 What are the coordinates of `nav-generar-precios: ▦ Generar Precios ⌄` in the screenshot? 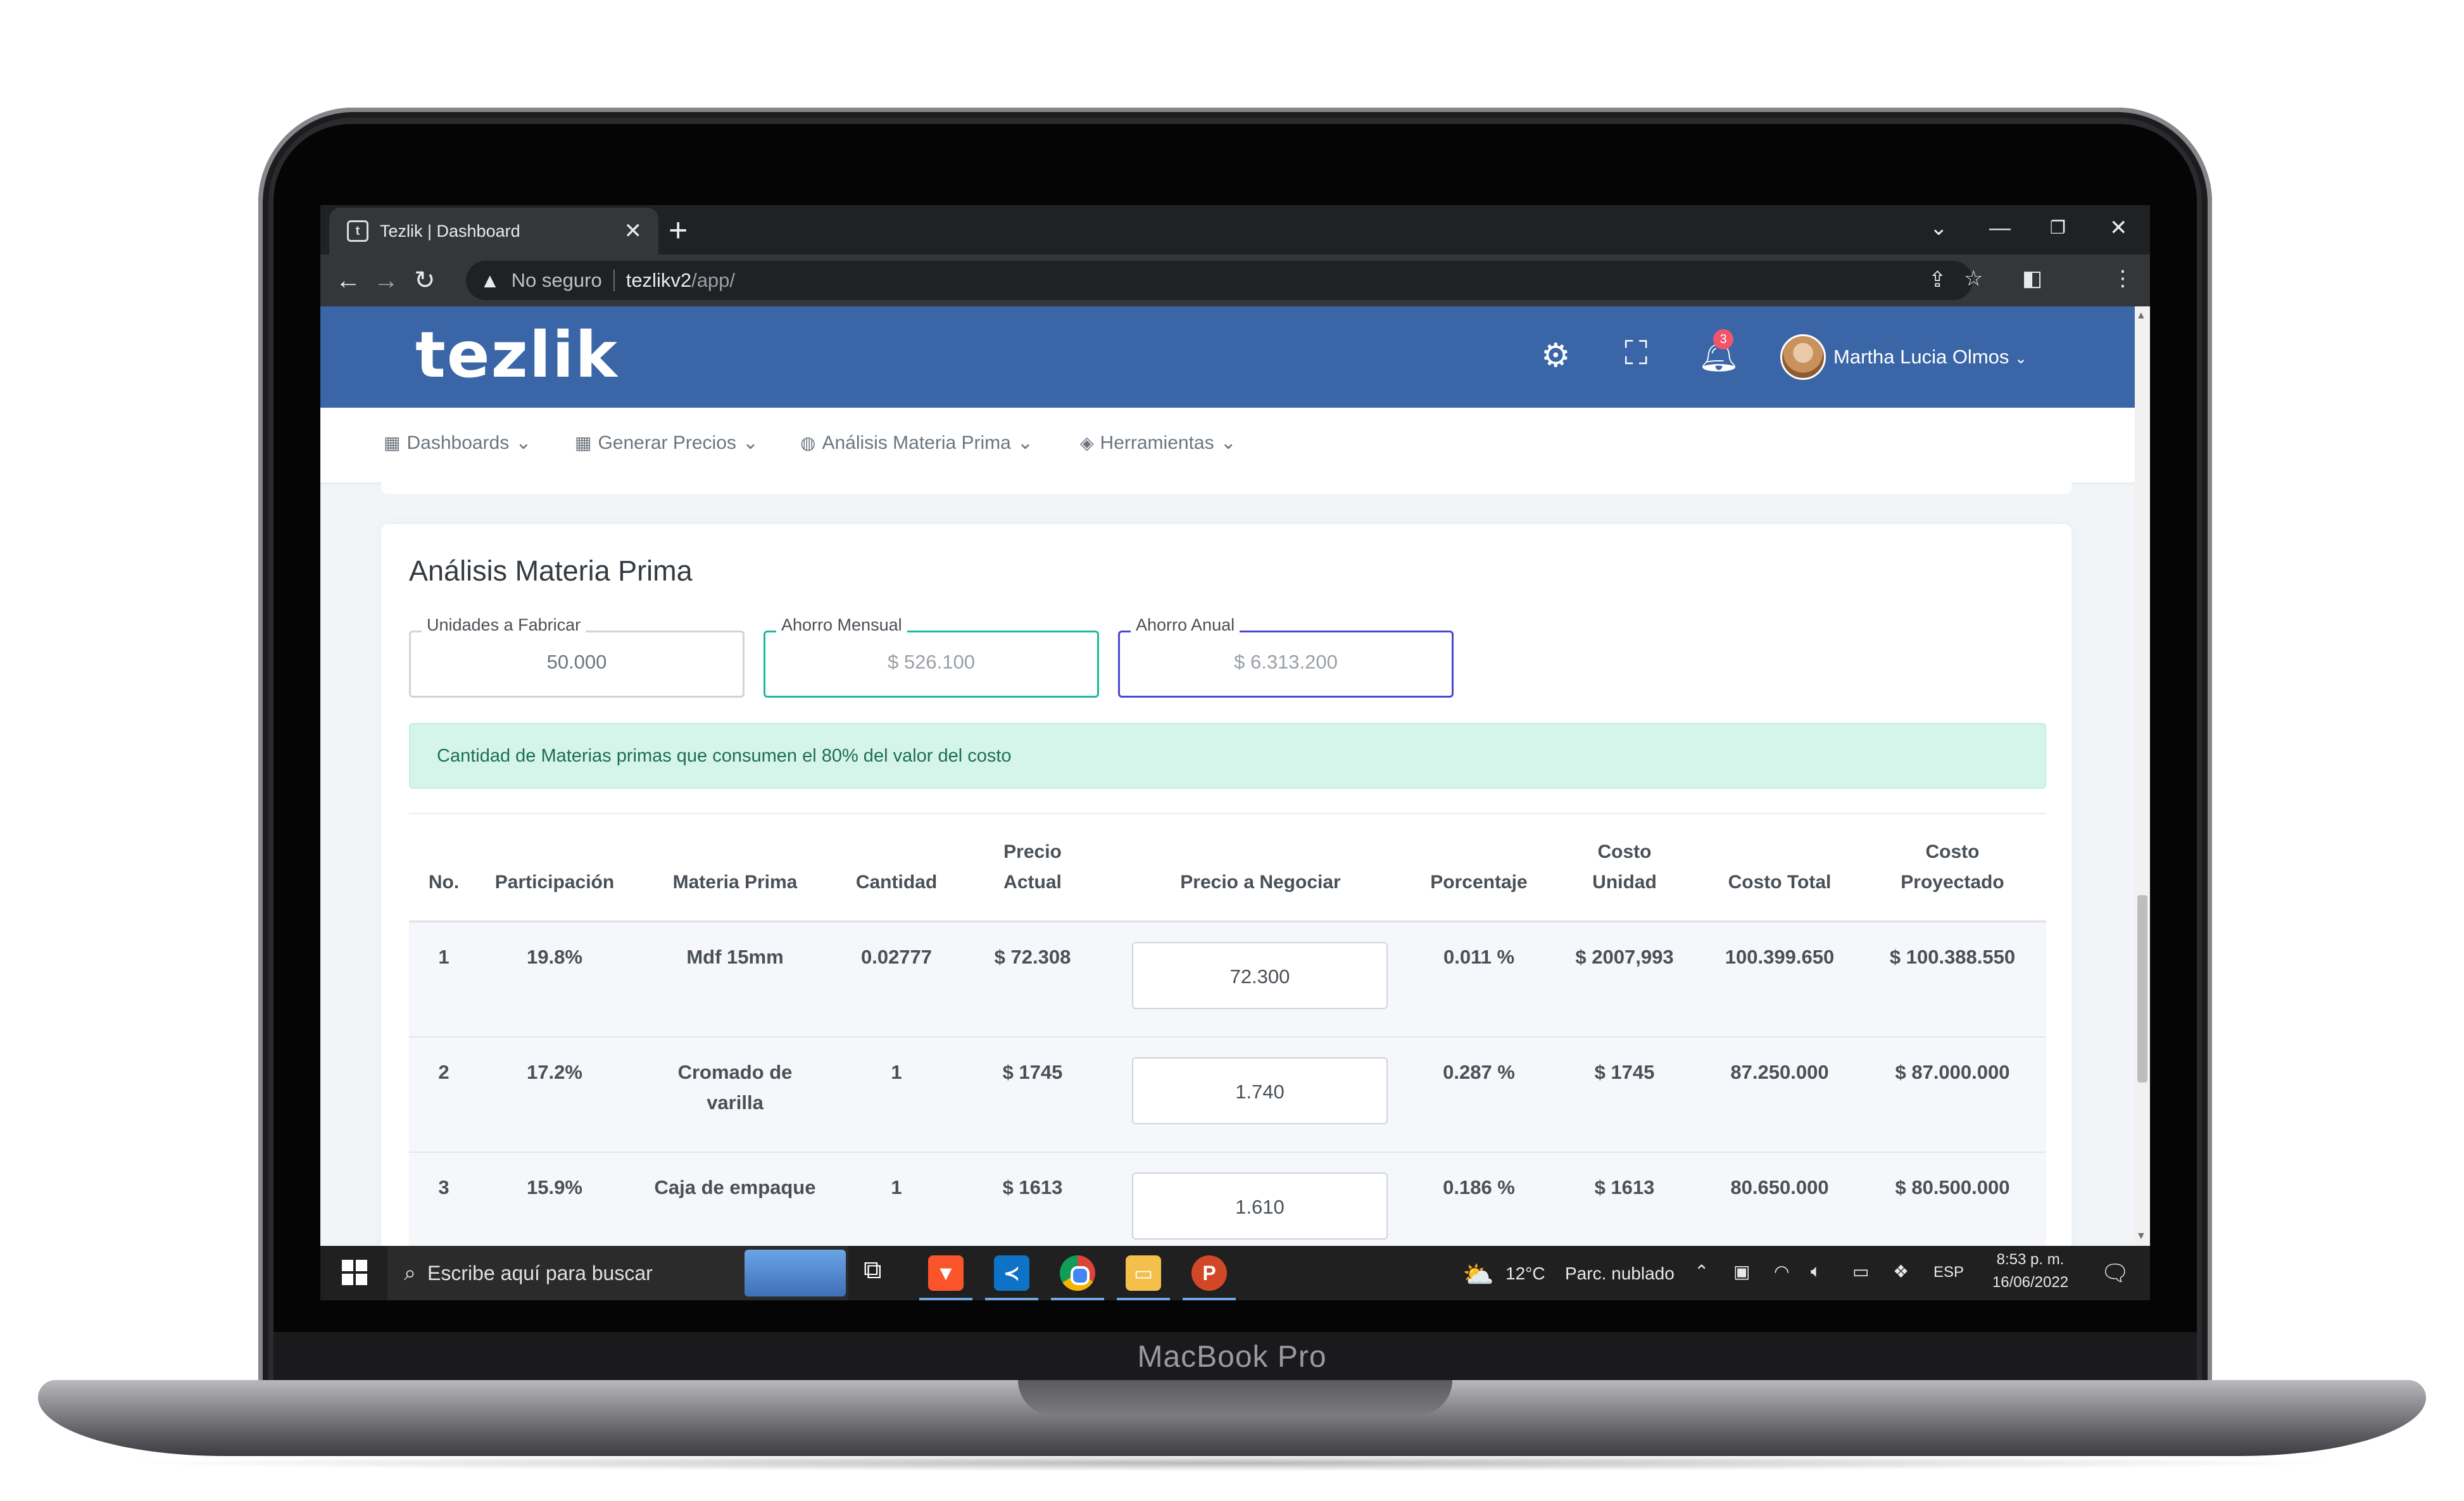 It's located at (666, 443).